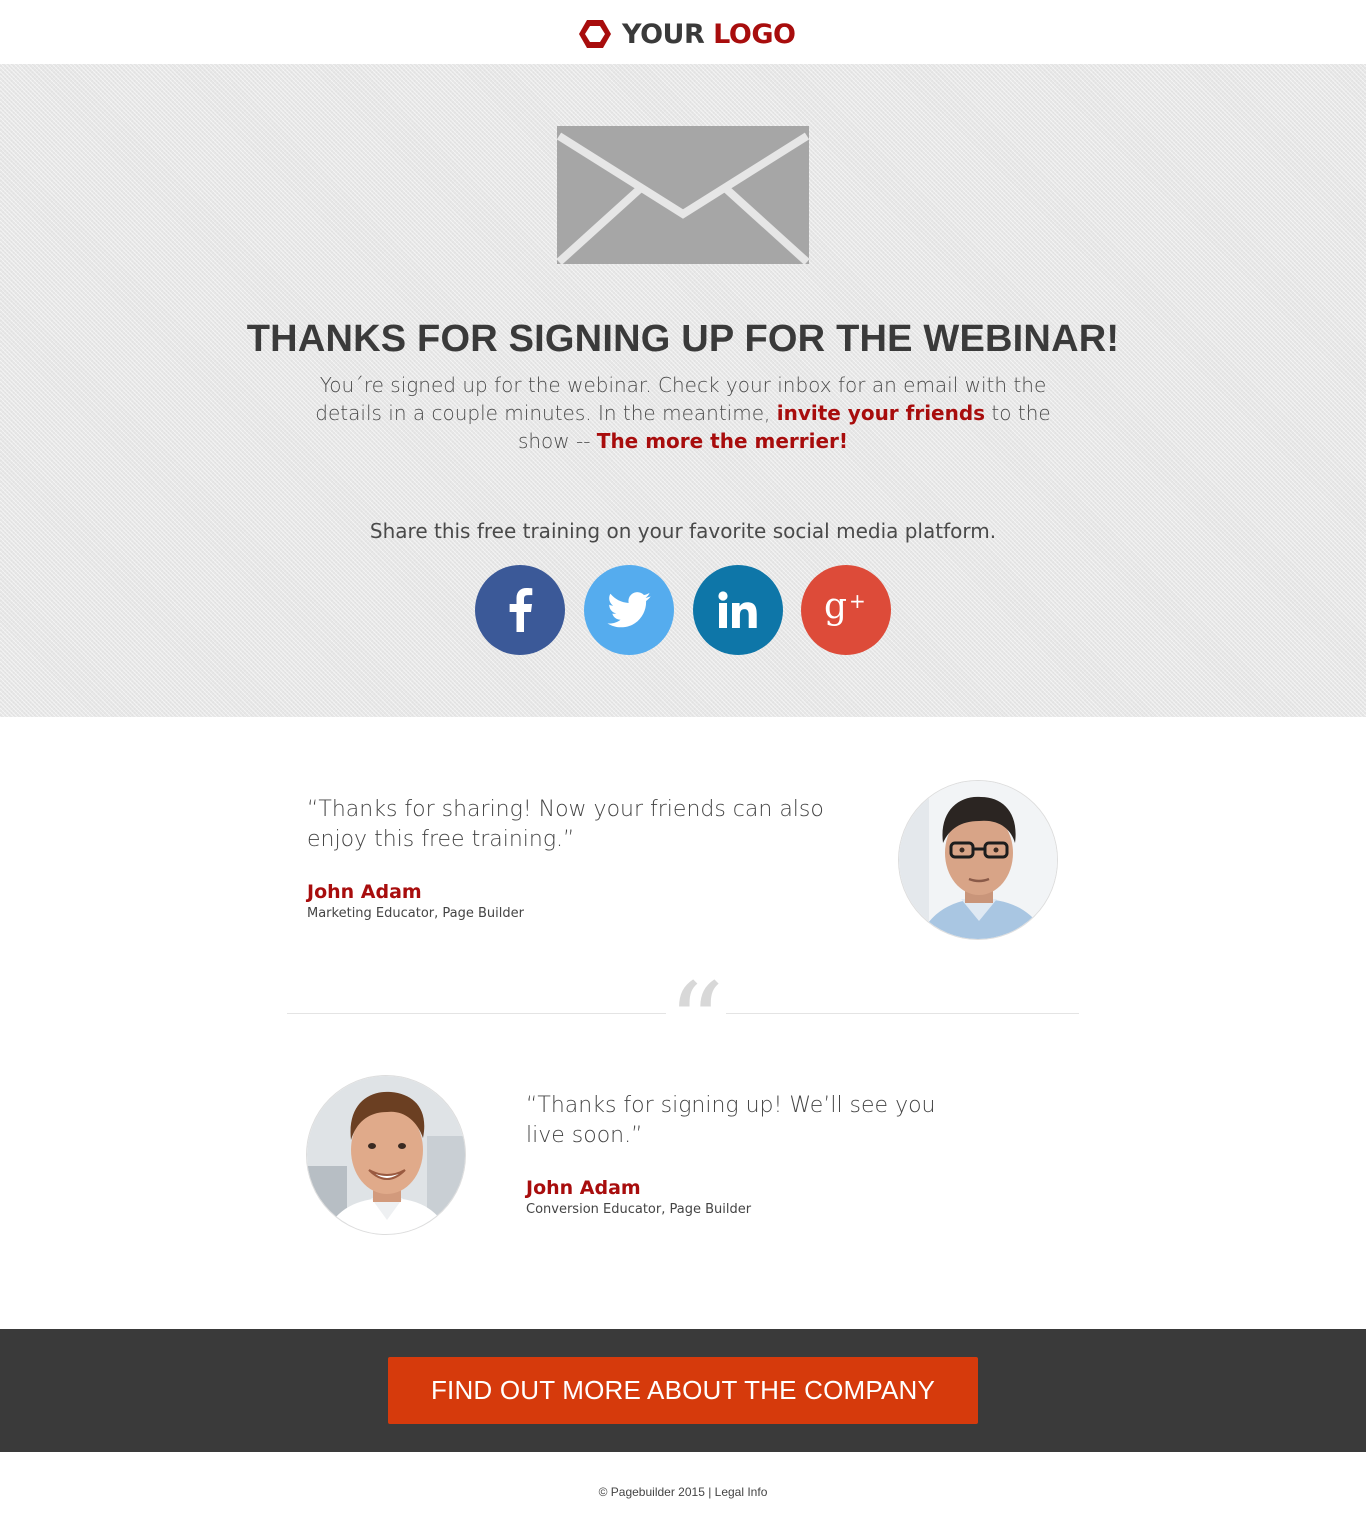 This screenshot has width=1366, height=1529. What do you see at coordinates (683, 195) in the screenshot?
I see `envelope-icon` at bounding box center [683, 195].